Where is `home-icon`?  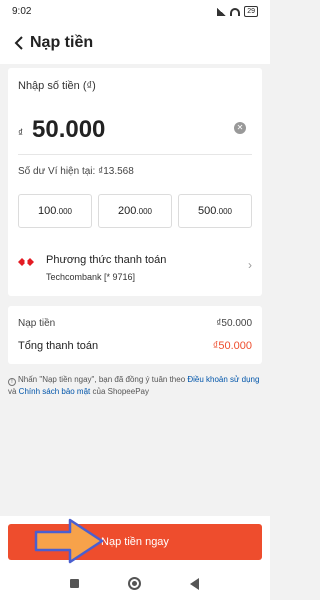 home-icon is located at coordinates (134, 583).